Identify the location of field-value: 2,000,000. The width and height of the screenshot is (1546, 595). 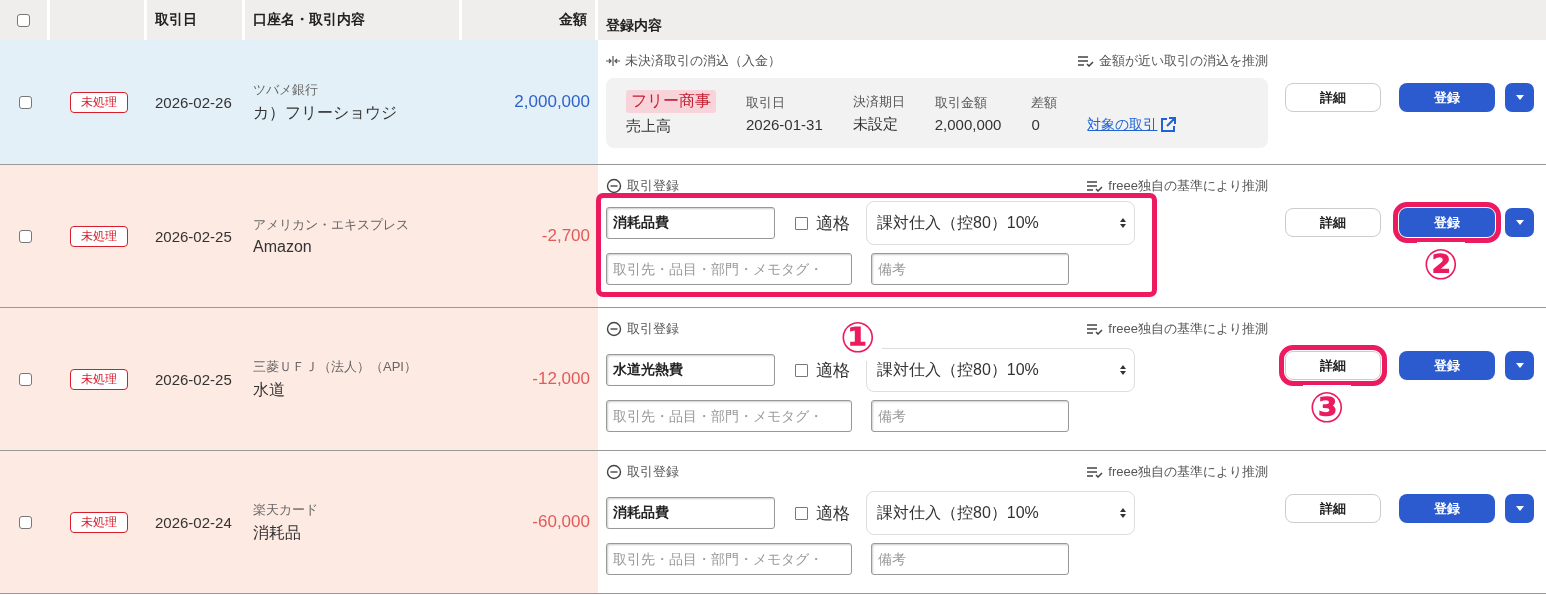
(968, 124).